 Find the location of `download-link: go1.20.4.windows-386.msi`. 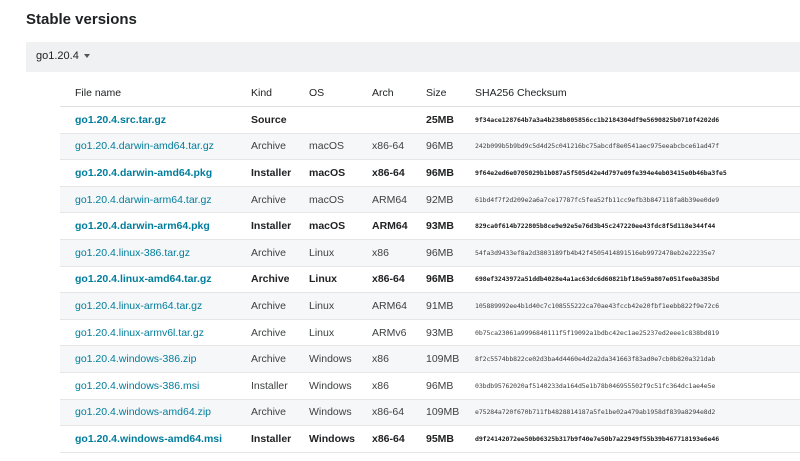

download-link: go1.20.4.windows-386.msi is located at coordinates (137, 386).